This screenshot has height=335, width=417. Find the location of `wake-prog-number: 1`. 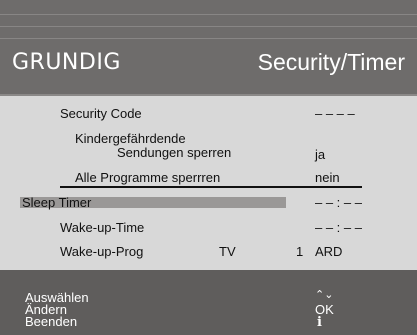

wake-prog-number: 1 is located at coordinates (299, 251).